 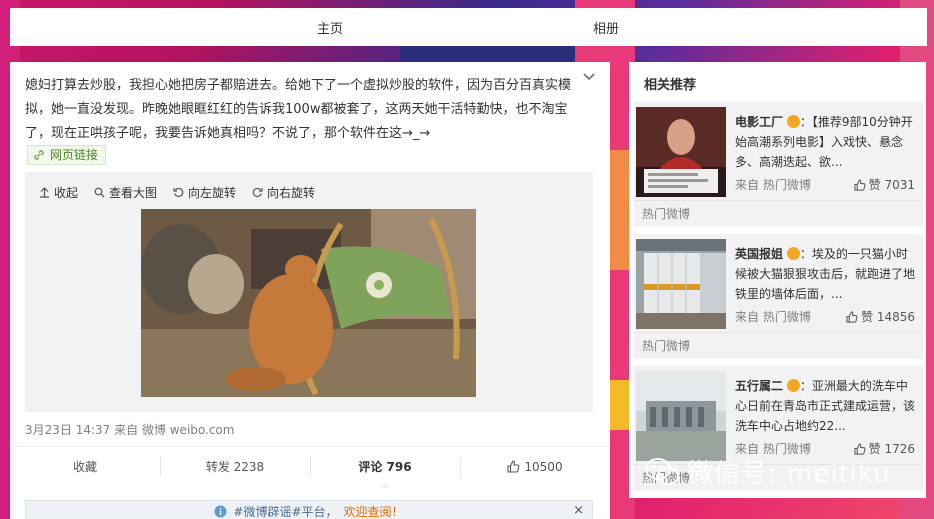 I want to click on rotate-right-button: 向右旋转, so click(x=283, y=192).